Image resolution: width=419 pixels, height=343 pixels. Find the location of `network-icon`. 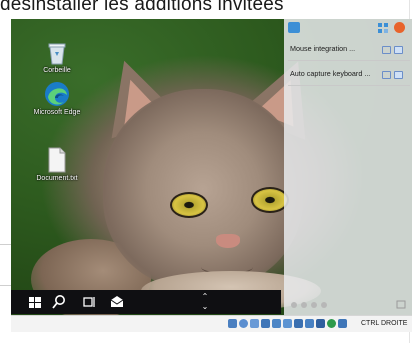

network-icon is located at coordinates (265, 323).